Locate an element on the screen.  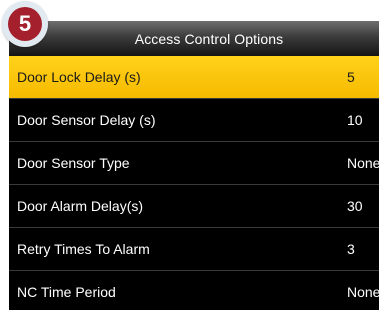
step-number-badge: 5 is located at coordinates (25, 24).